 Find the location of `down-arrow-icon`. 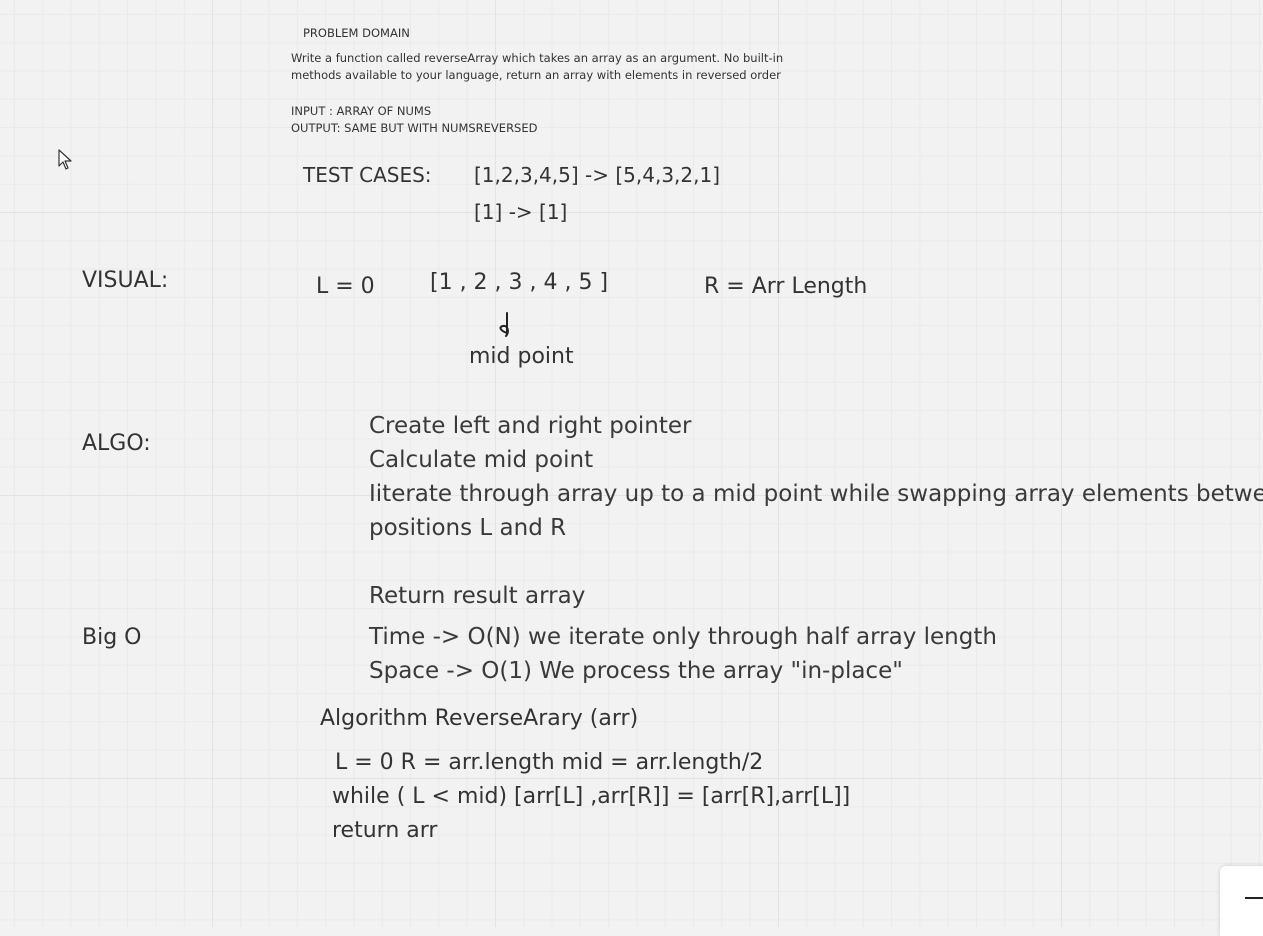

down-arrow-icon is located at coordinates (504, 324).